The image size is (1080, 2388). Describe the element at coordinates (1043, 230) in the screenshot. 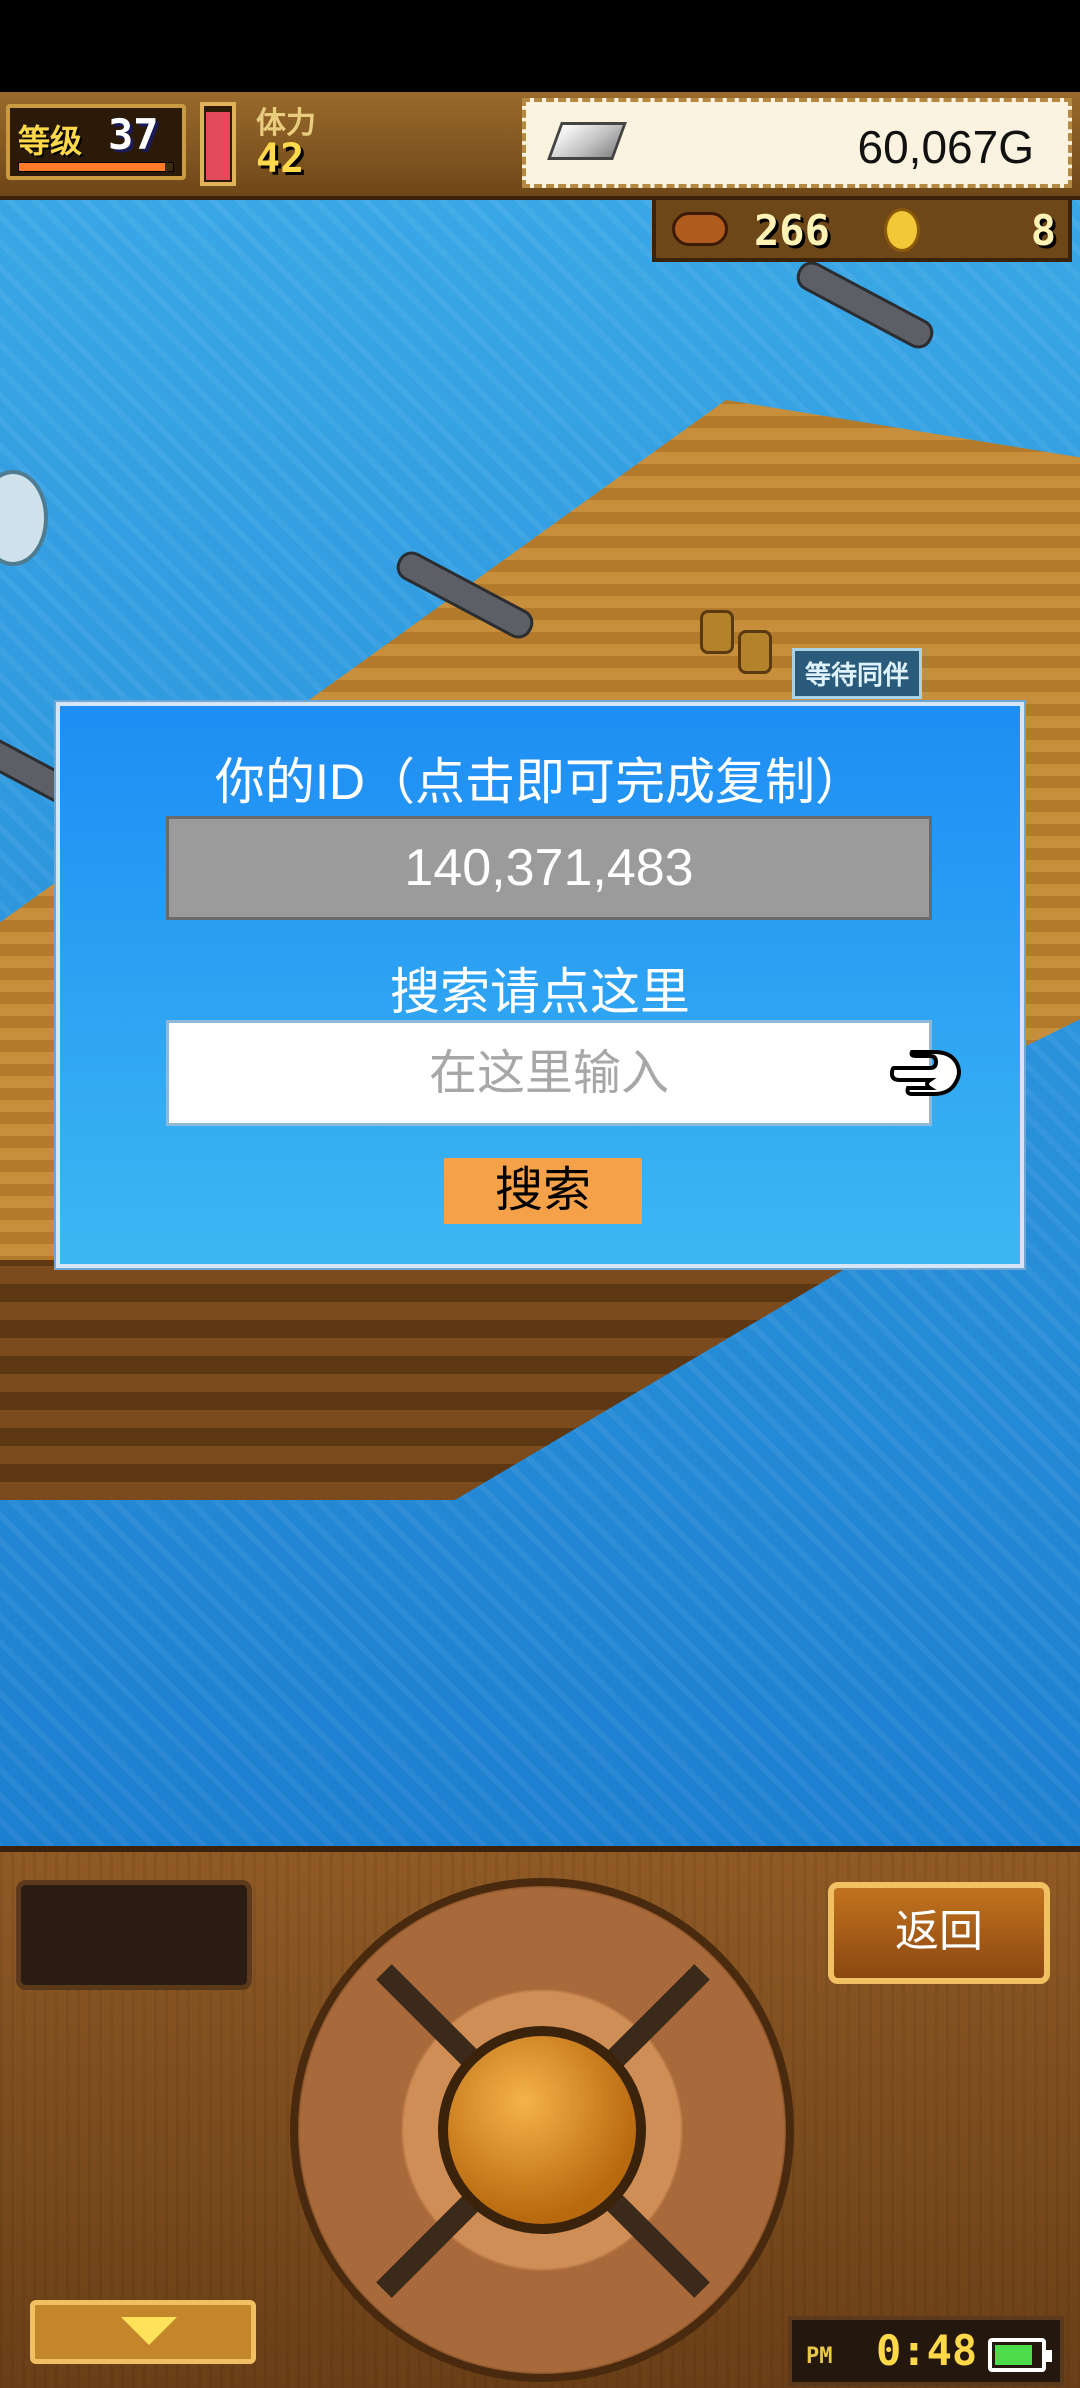

I see `coin-count: 8` at that location.